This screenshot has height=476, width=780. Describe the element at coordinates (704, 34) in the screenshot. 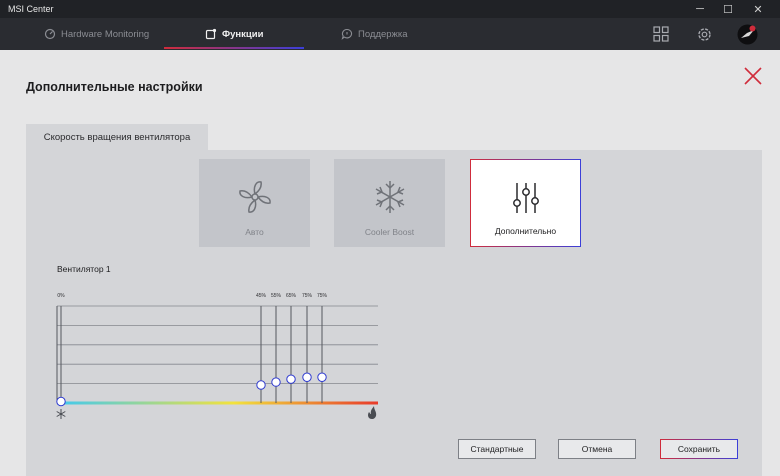

I see `gear-icon` at that location.